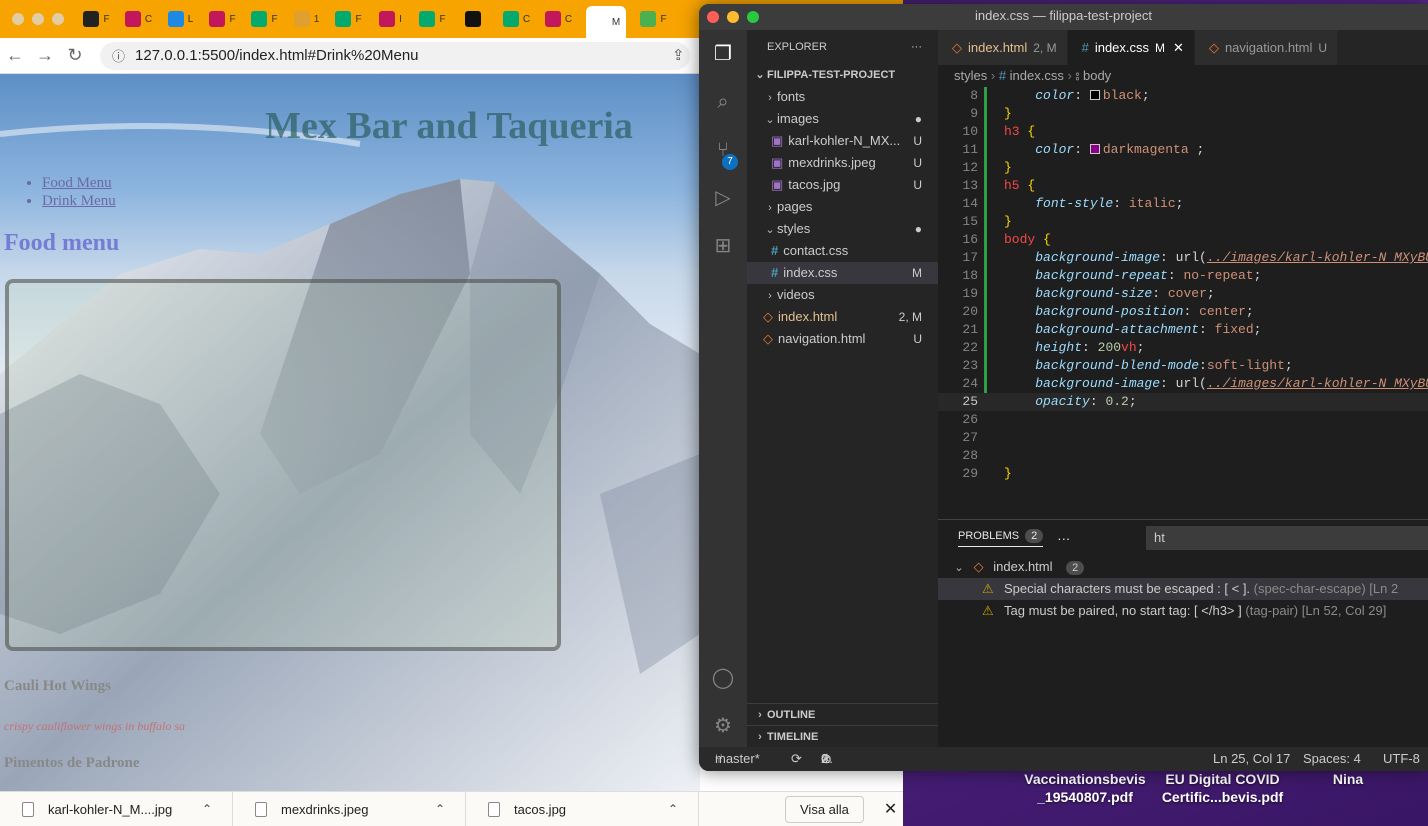 The width and height of the screenshot is (1428, 826). Describe the element at coordinates (1001, 537) in the screenshot. I see `problems-tab: PROBLEMS 2` at that location.